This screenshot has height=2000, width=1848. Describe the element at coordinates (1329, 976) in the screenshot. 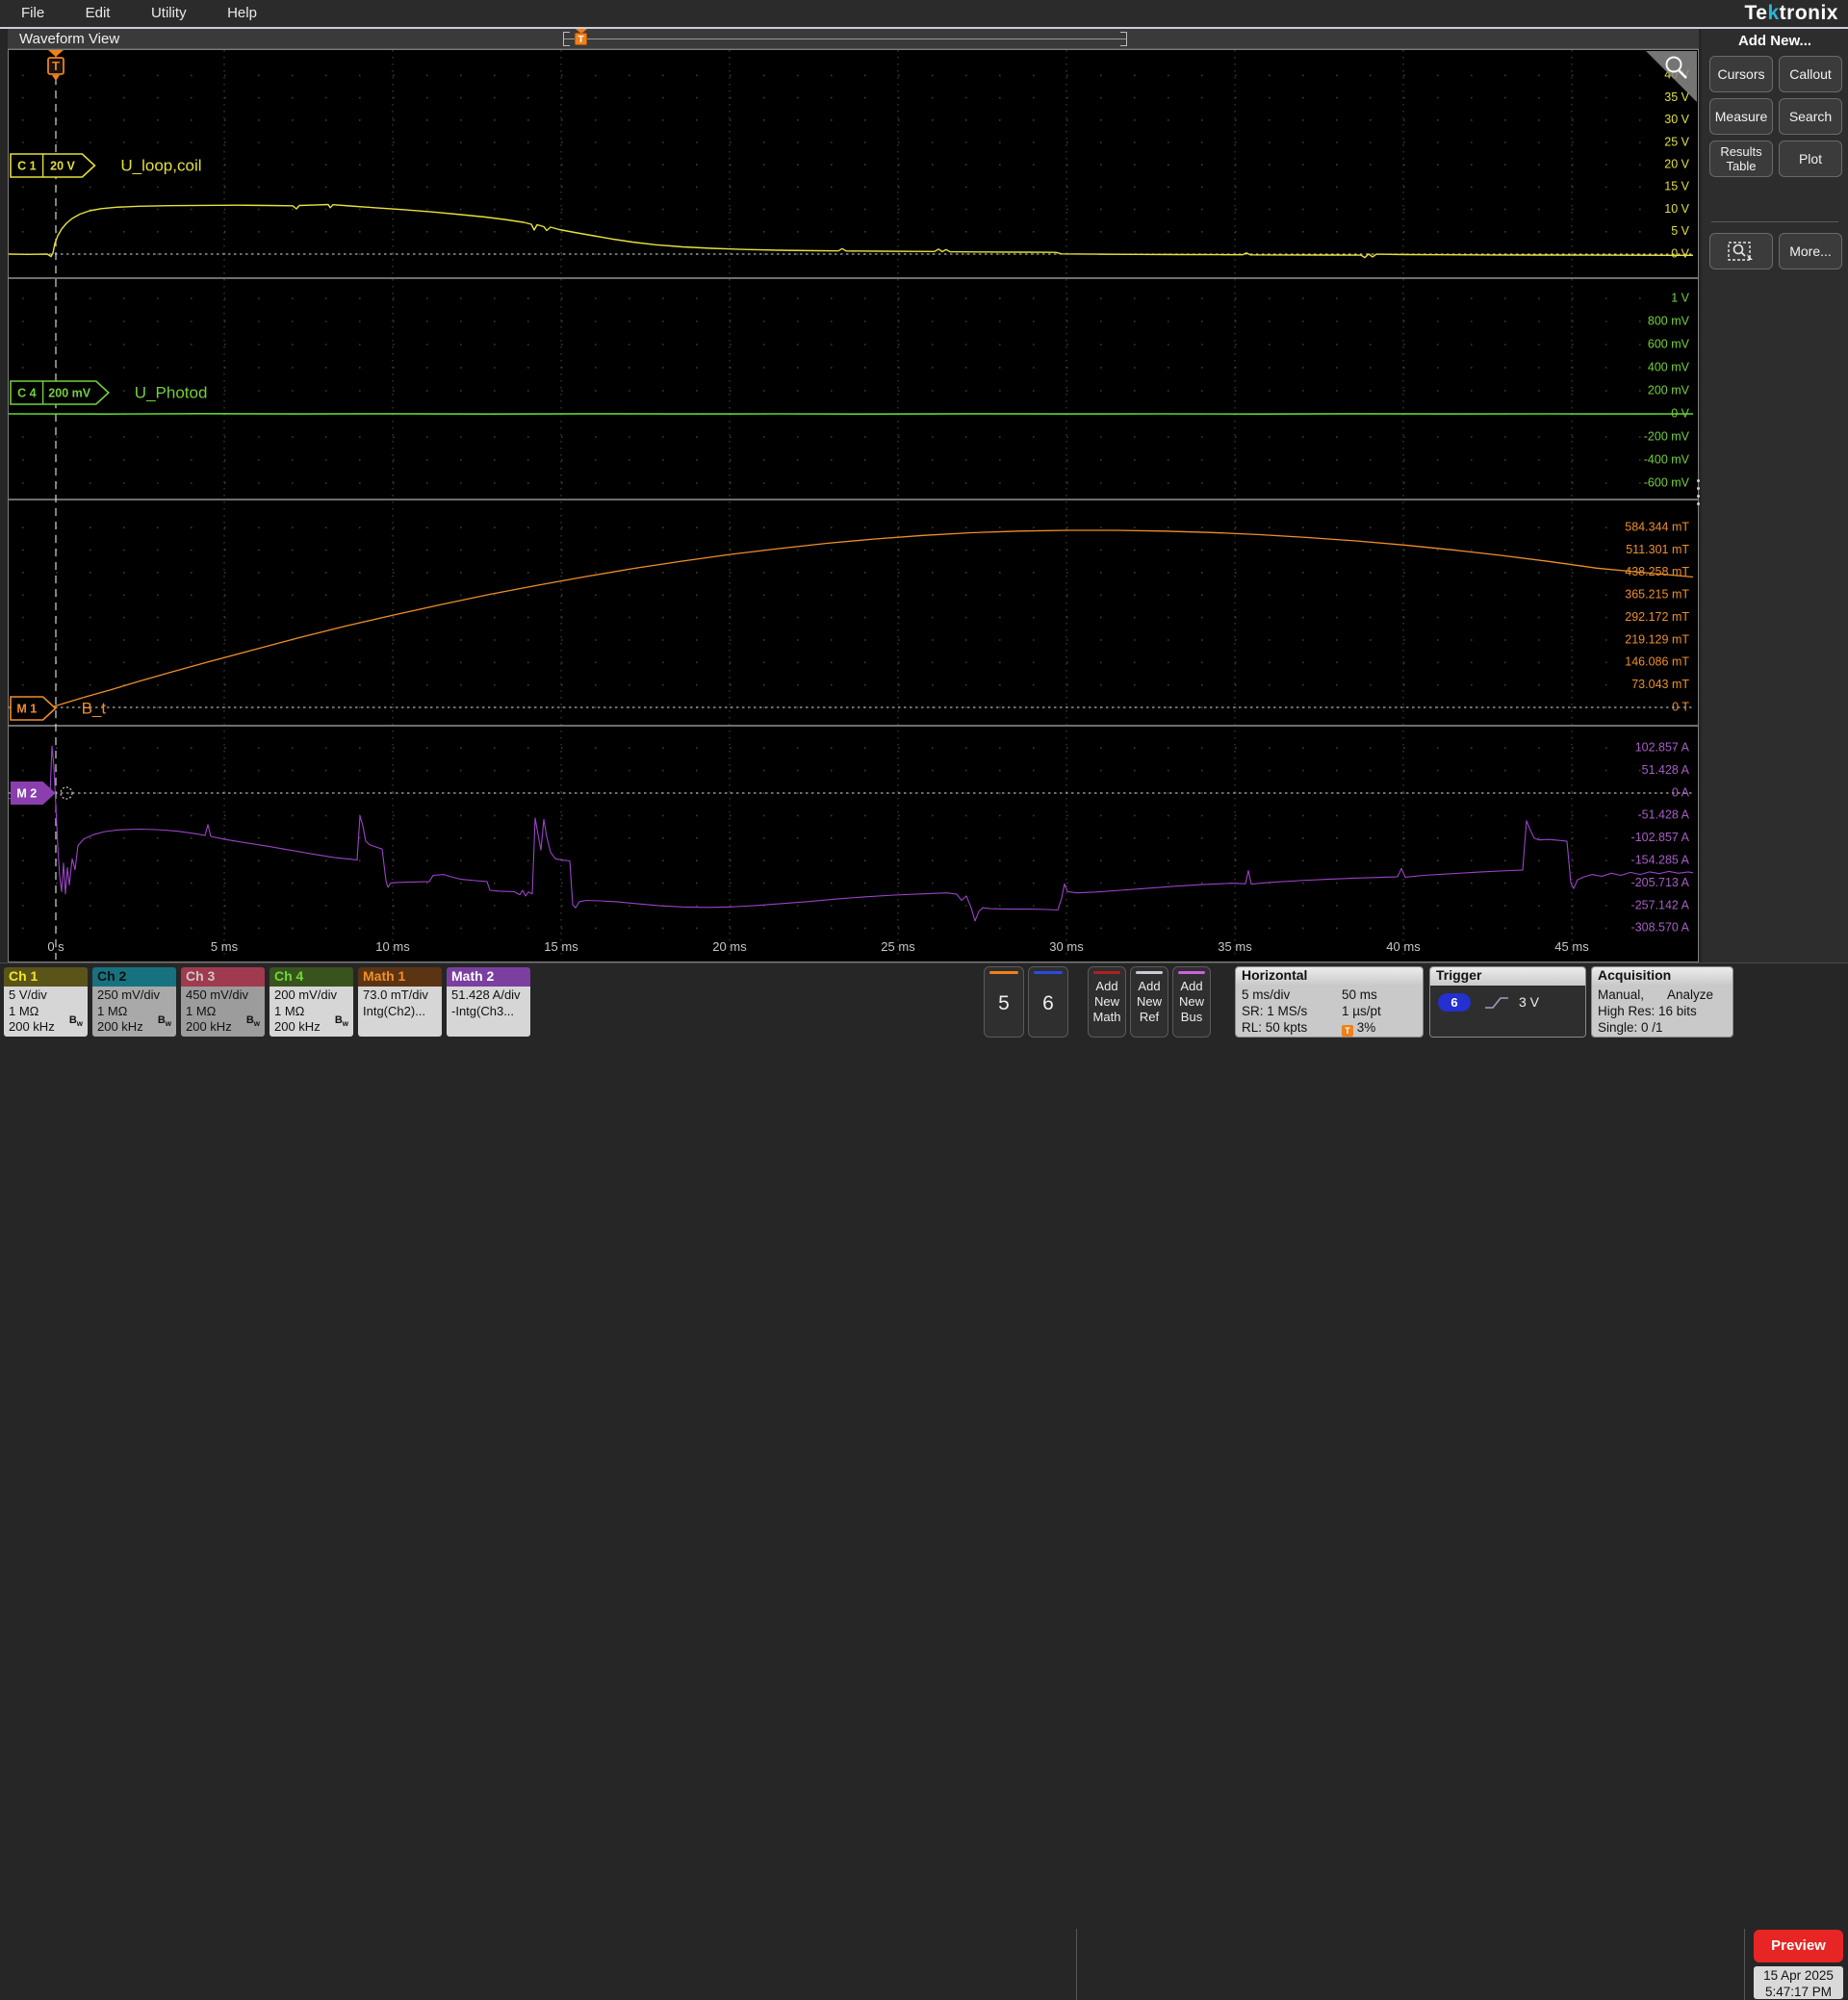

I see `horizontal-panel-title: Horizontal` at that location.